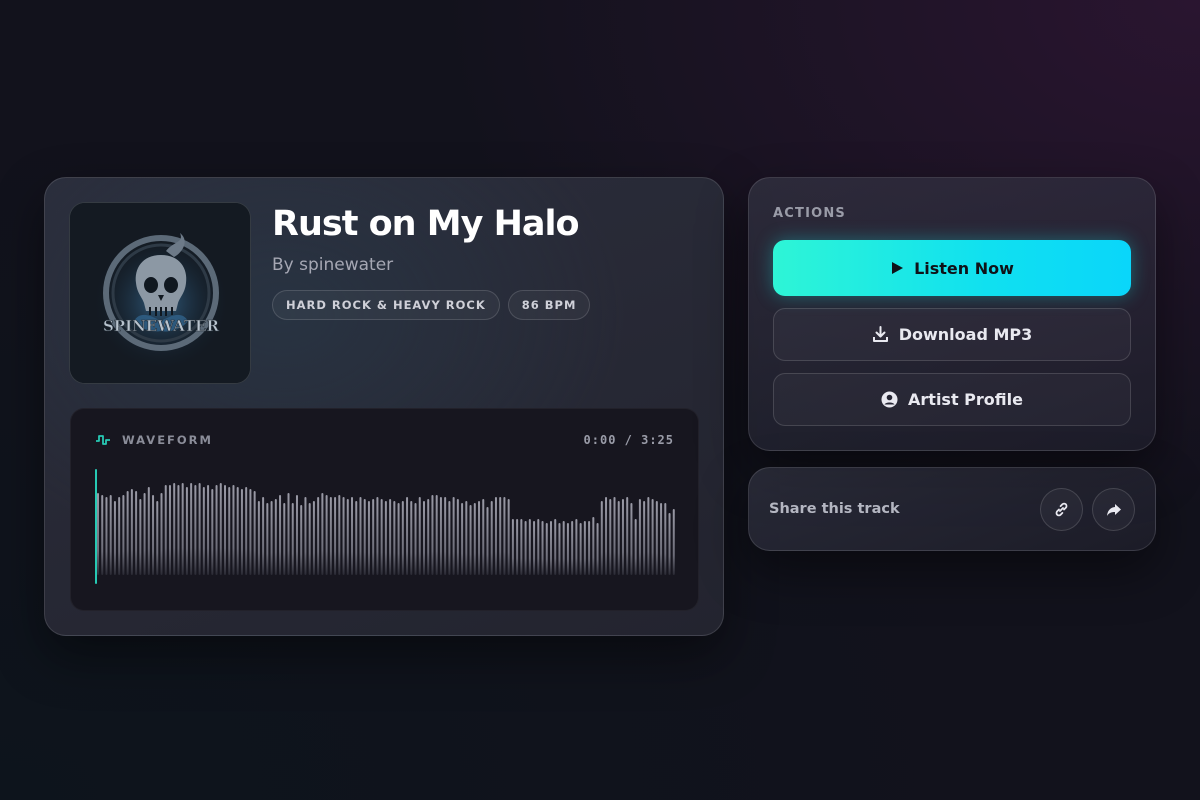 This screenshot has width=1200, height=800. Describe the element at coordinates (426, 224) in the screenshot. I see `track-title: Rust on My Halo` at that location.